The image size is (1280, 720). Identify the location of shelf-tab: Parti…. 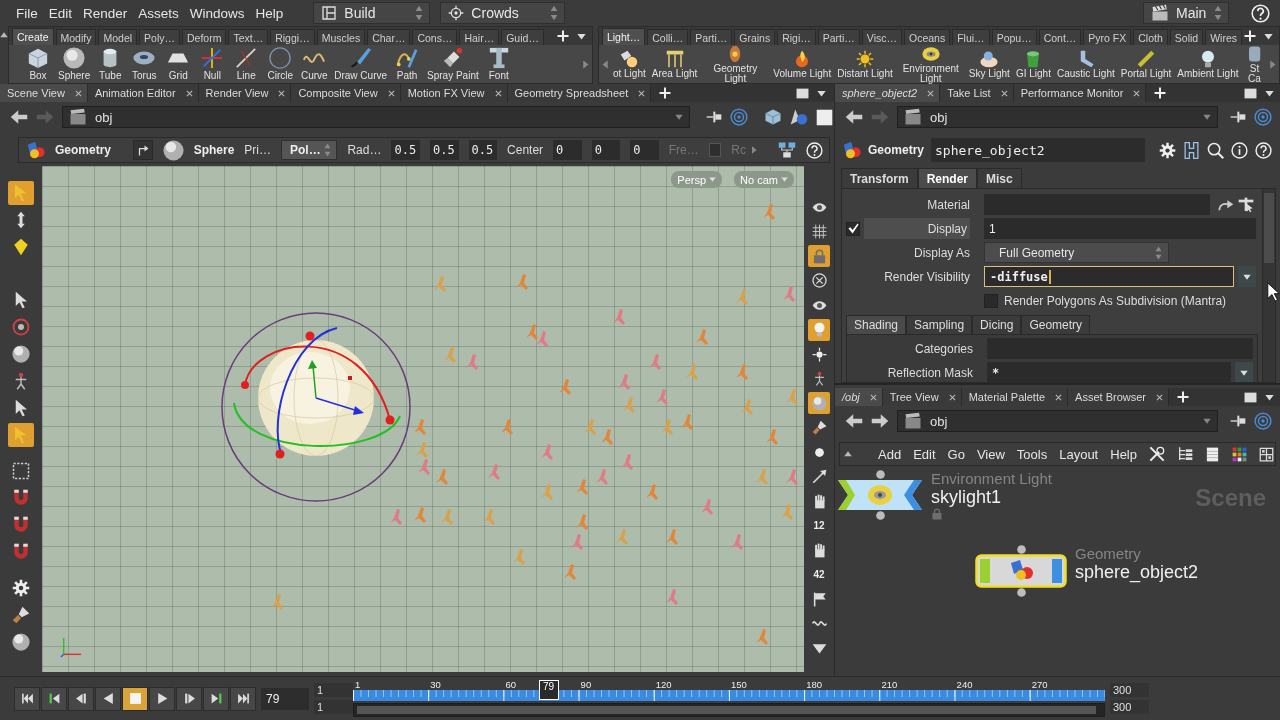
(838, 37).